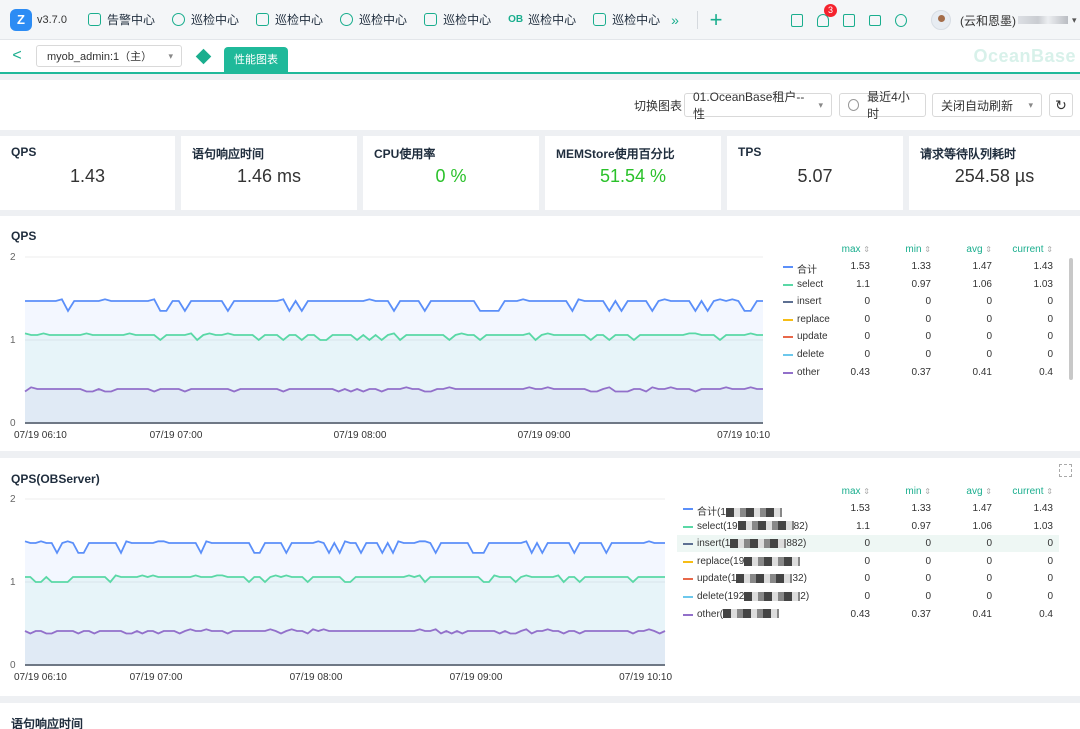  I want to click on legend-row: replace 0 0 0 0, so click(918, 319).